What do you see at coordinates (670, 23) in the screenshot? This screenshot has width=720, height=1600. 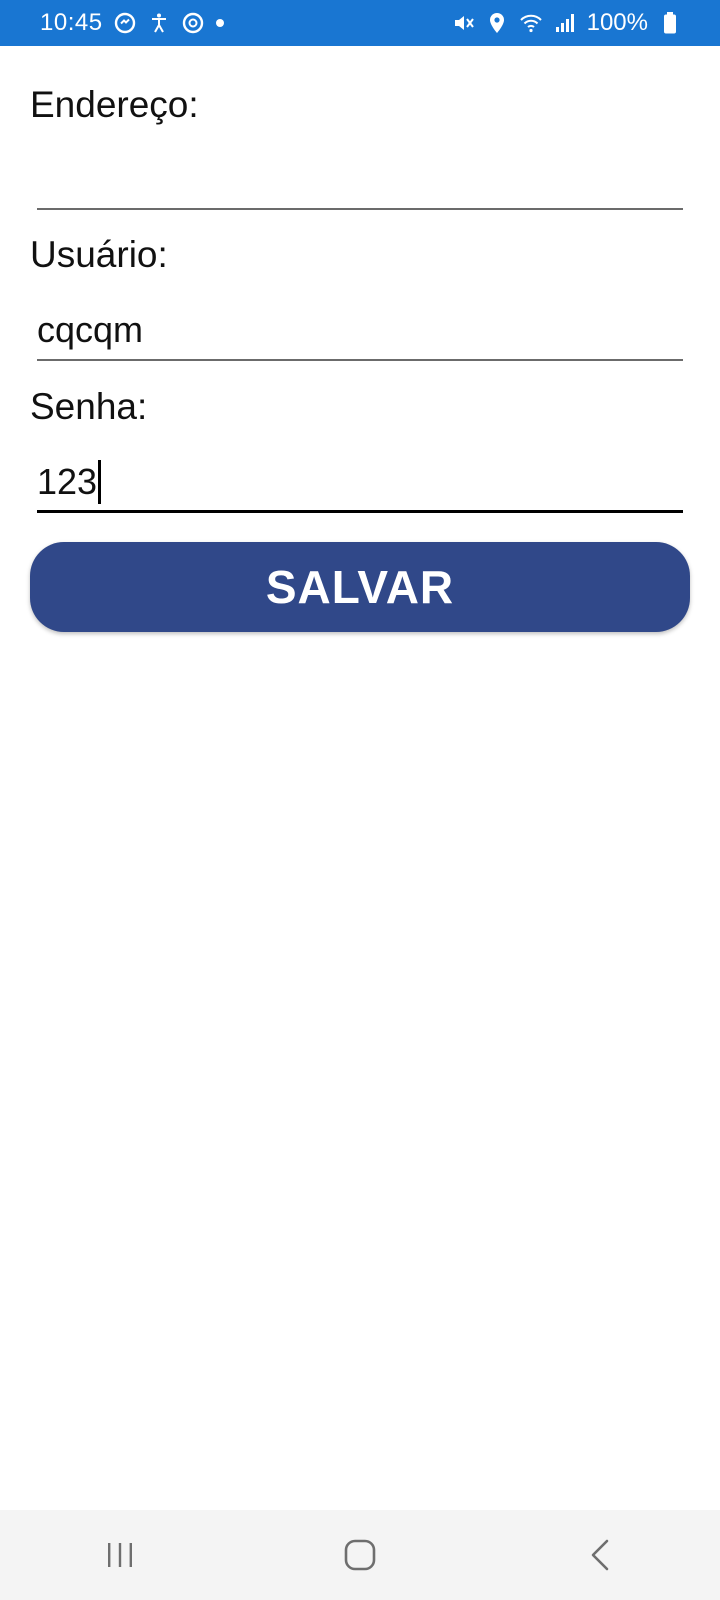 I see `battery-icon` at bounding box center [670, 23].